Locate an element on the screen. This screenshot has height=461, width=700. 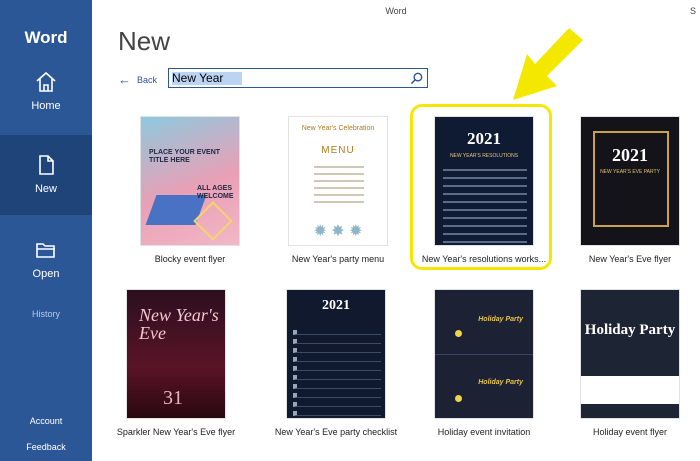
nav-account: Account is located at coordinates (46, 421).